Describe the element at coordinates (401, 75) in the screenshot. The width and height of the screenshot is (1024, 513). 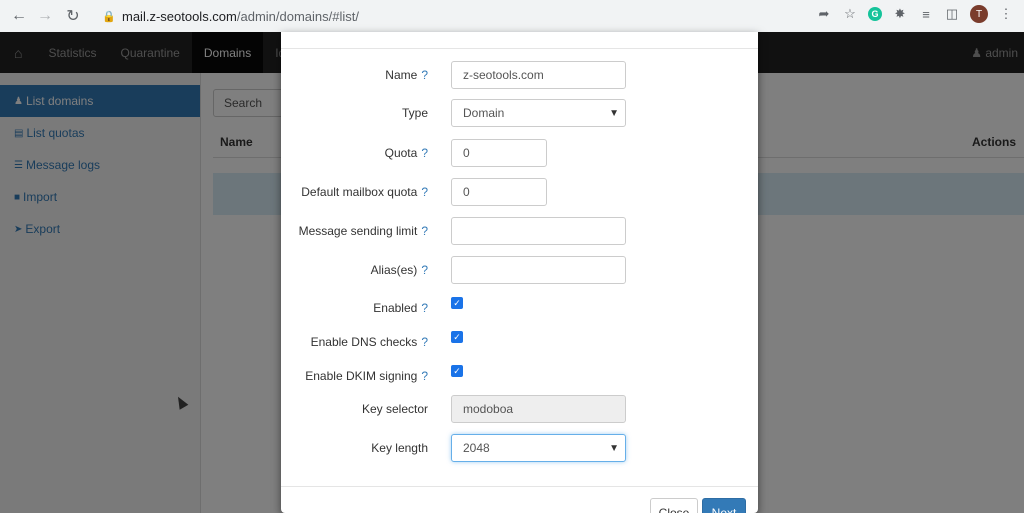
I see `name-label: Name` at that location.